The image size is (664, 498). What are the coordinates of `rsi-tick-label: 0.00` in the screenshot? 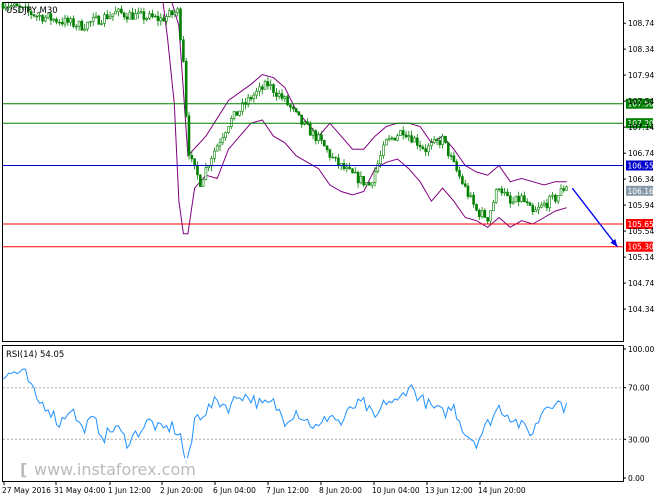 It's located at (636, 478).